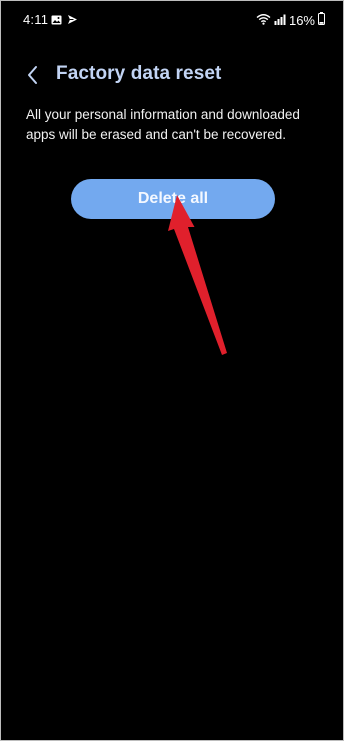  What do you see at coordinates (172, 19) in the screenshot?
I see `status-bar: 4:11 16%` at bounding box center [172, 19].